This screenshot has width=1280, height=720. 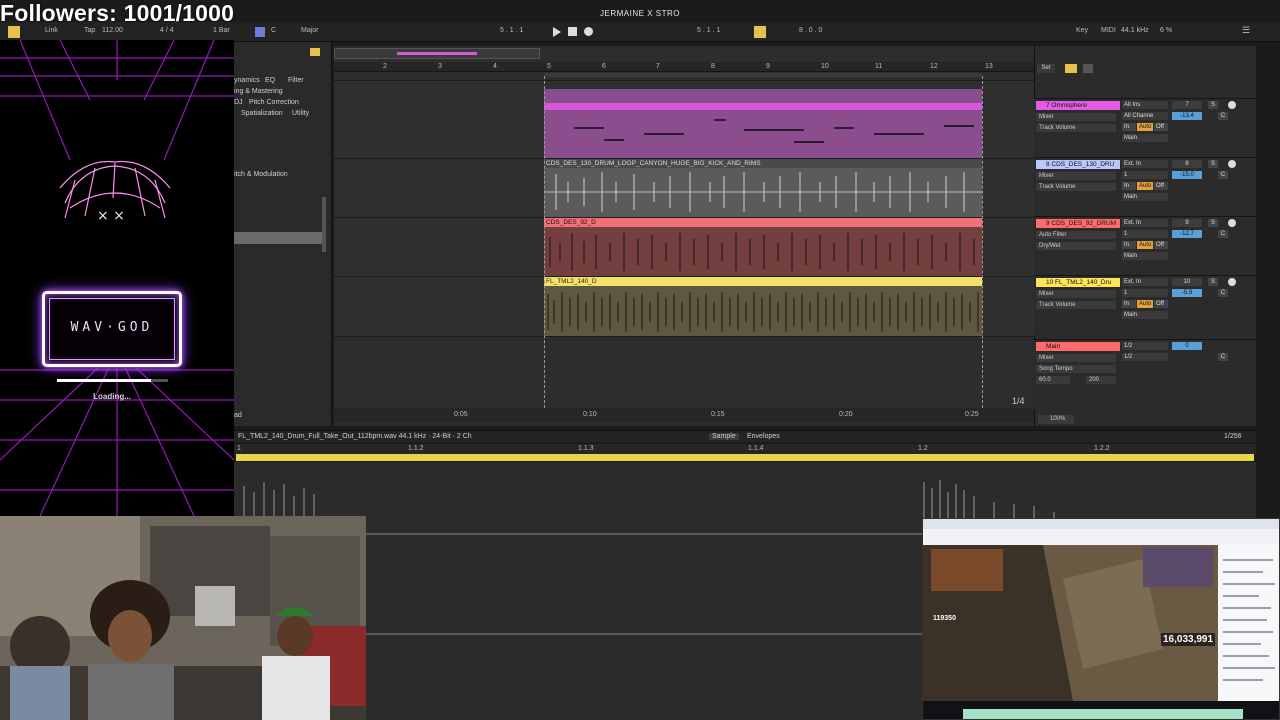 What do you see at coordinates (1078, 346) in the screenshot?
I see `track-name: Main` at bounding box center [1078, 346].